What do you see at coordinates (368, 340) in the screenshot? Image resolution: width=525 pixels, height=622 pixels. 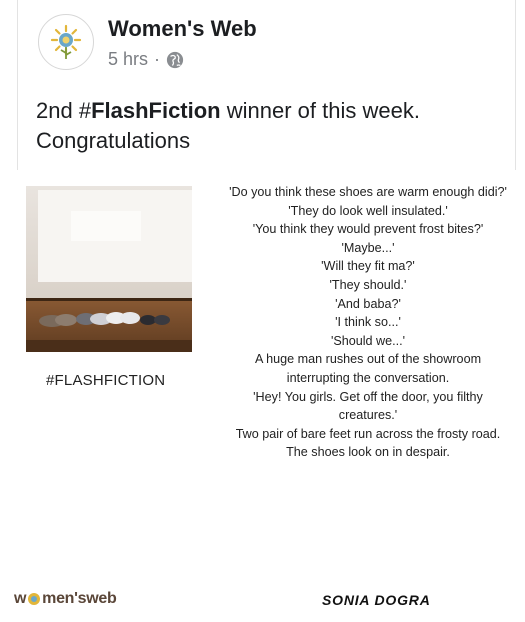 I see `story-line: 'Should we...'` at bounding box center [368, 340].